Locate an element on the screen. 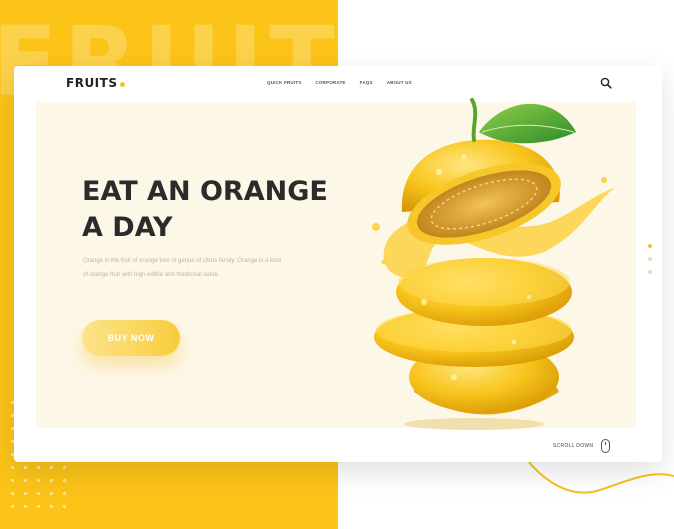 The image size is (674, 529). slide-pager is located at coordinates (650, 259).